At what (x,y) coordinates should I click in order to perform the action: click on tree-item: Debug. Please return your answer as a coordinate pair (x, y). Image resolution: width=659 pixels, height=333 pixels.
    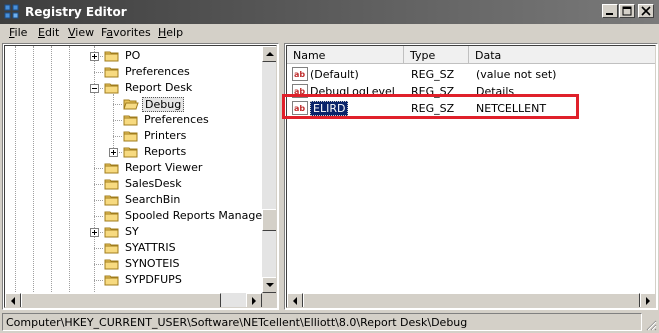
    Looking at the image, I should click on (132, 104).